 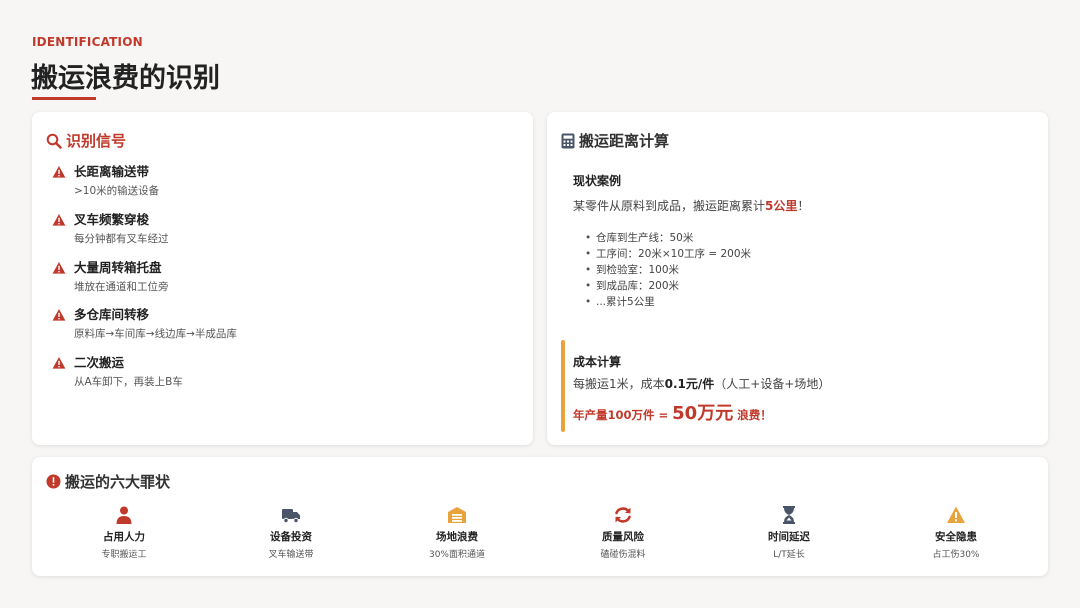 I want to click on signal-title: 二次搬运, so click(x=99, y=362).